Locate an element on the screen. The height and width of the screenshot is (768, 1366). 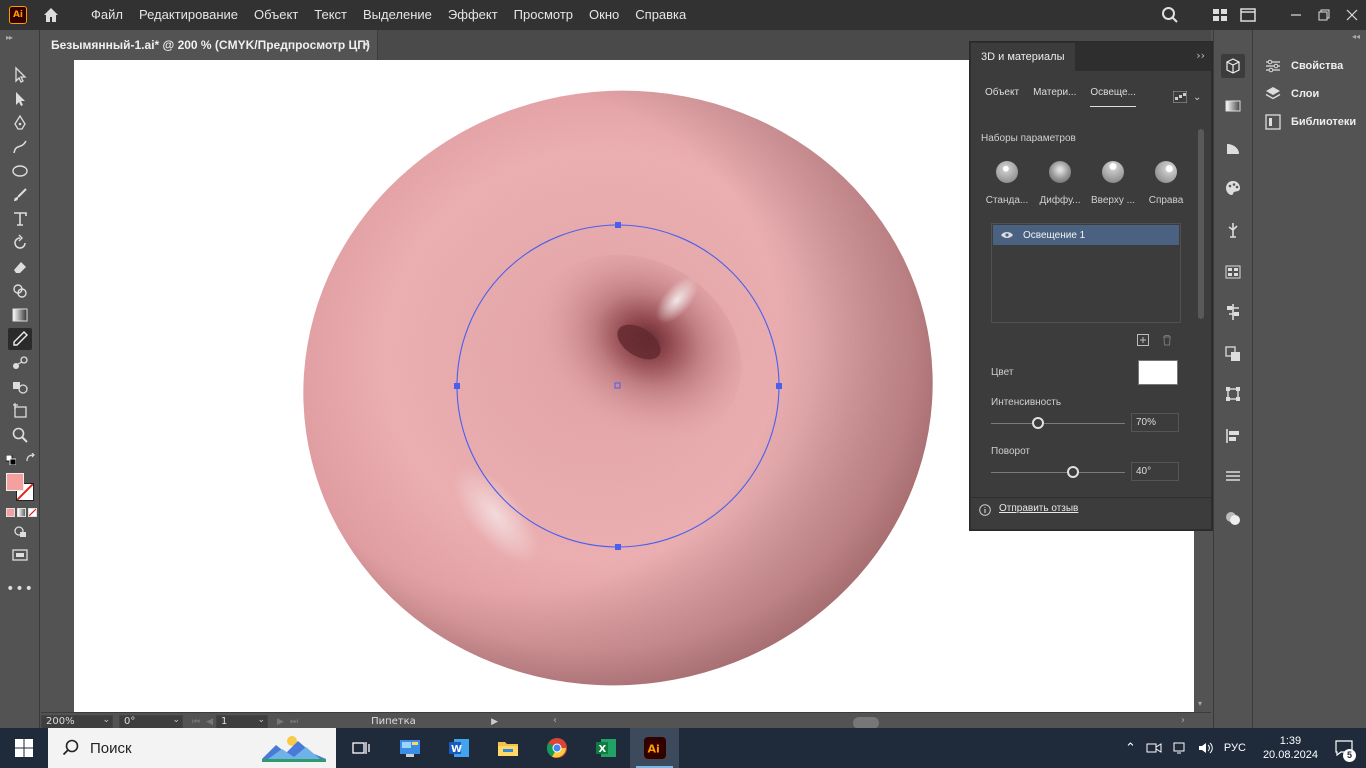
keyboard-language: РУС is located at coordinates (1235, 748).